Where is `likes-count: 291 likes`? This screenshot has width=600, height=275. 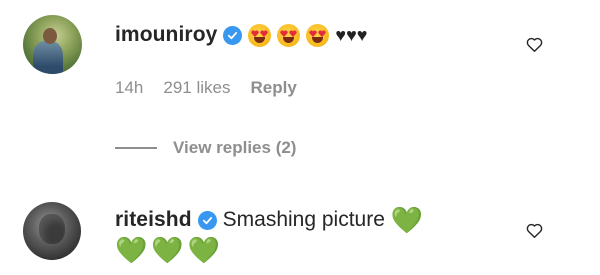 likes-count: 291 likes is located at coordinates (196, 88).